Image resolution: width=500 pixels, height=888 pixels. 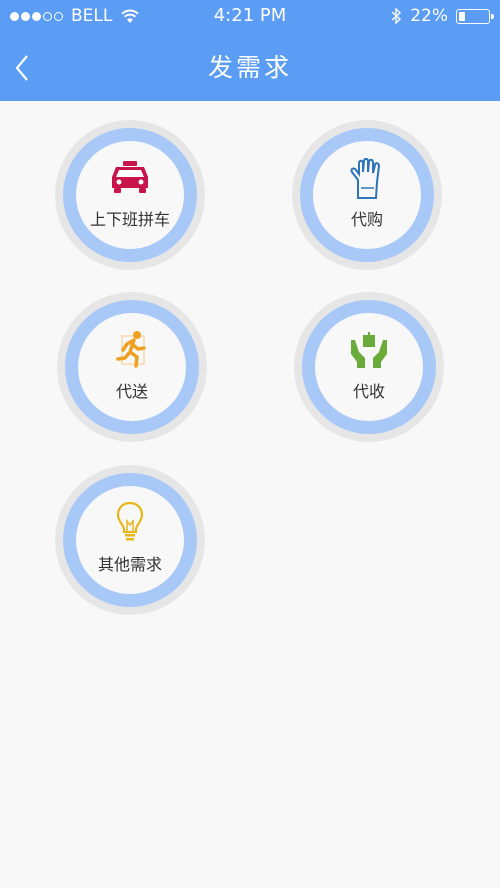 I want to click on option-other: 其他需求, so click(x=130, y=540).